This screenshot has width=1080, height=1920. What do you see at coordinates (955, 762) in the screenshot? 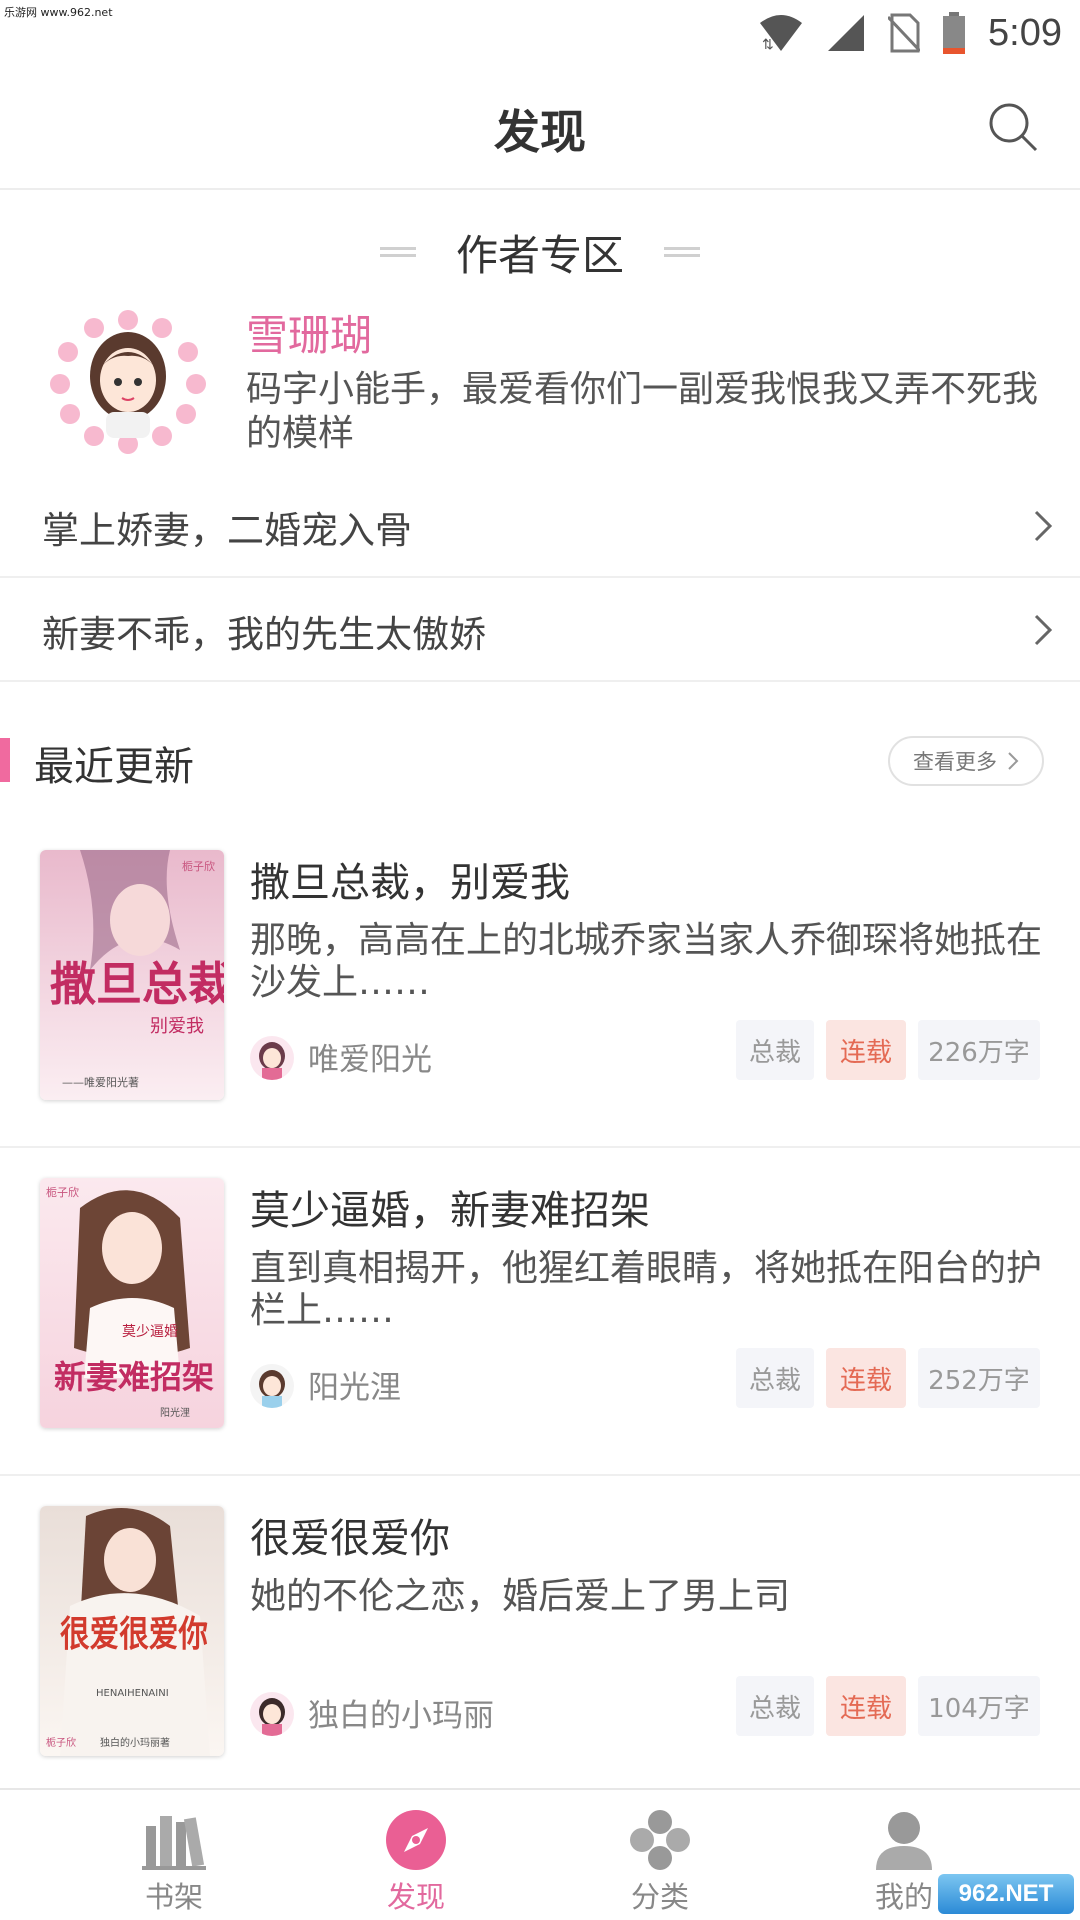
I see `view-more-label: 查看更多` at bounding box center [955, 762].